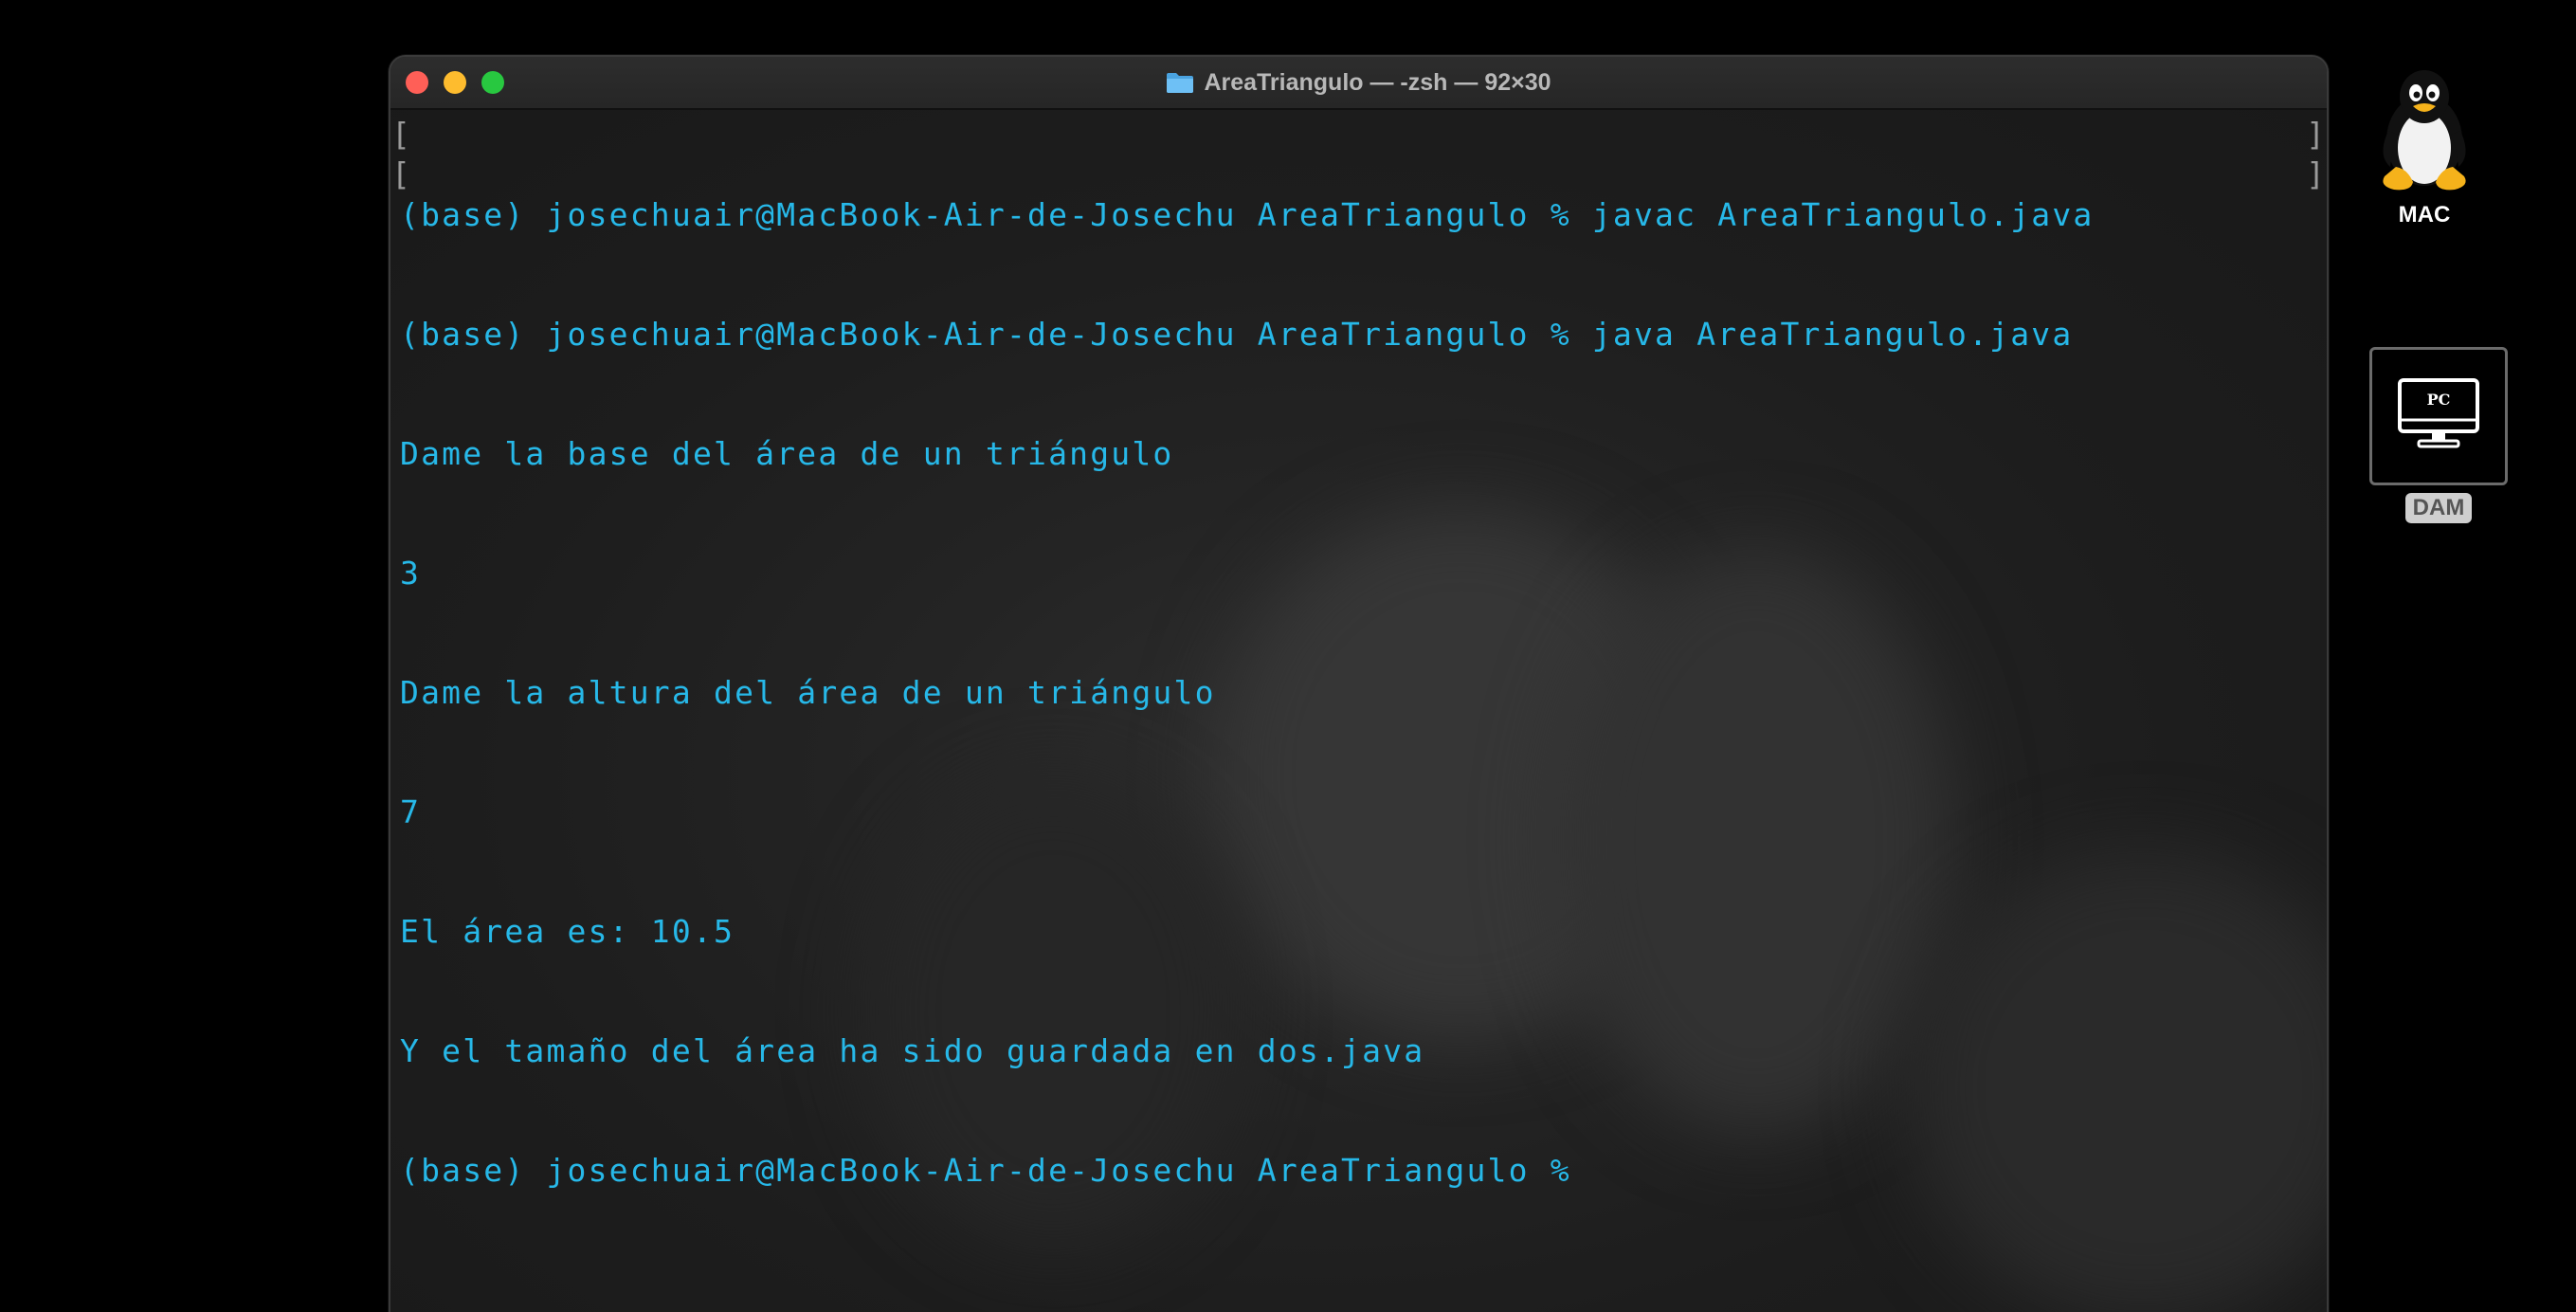 This screenshot has width=2576, height=1312. Describe the element at coordinates (567, 931) in the screenshot. I see `terminal-line: El área es: 10.5` at that location.